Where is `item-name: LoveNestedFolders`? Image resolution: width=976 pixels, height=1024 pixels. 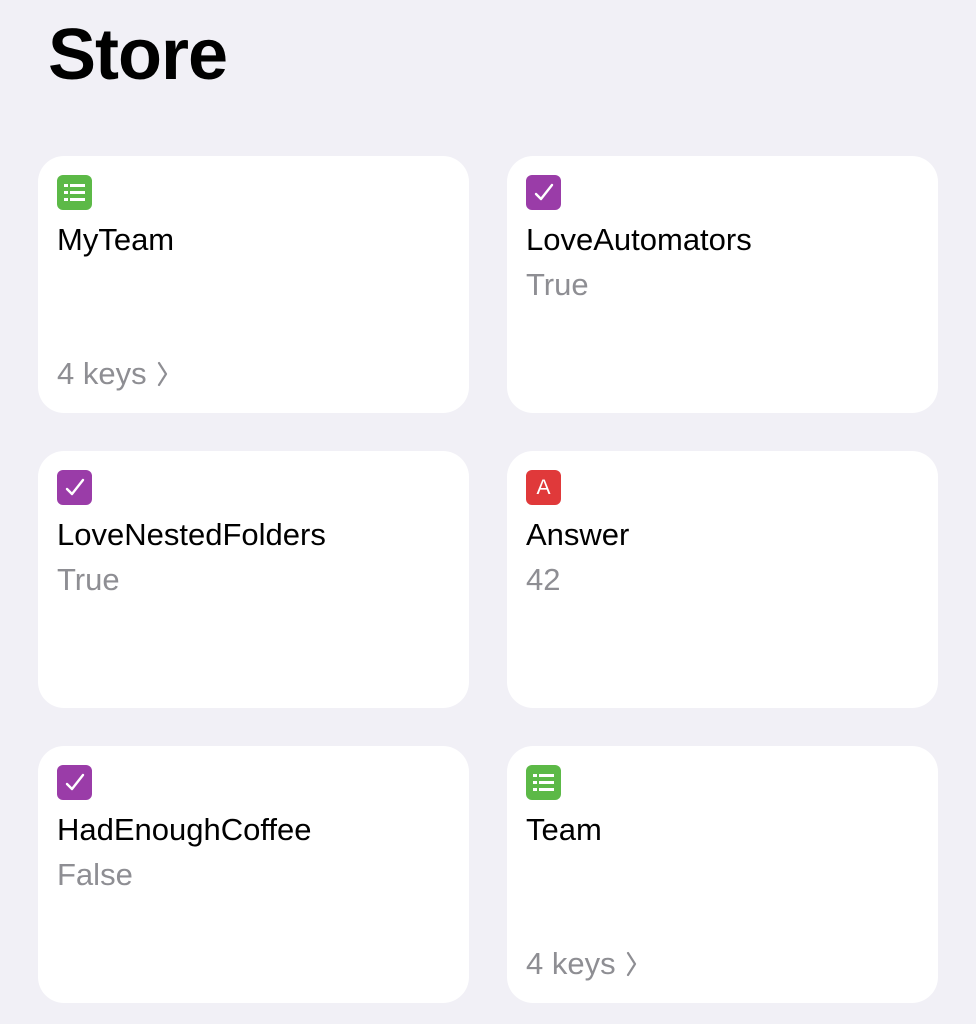
item-name: LoveNestedFolders is located at coordinates (191, 534).